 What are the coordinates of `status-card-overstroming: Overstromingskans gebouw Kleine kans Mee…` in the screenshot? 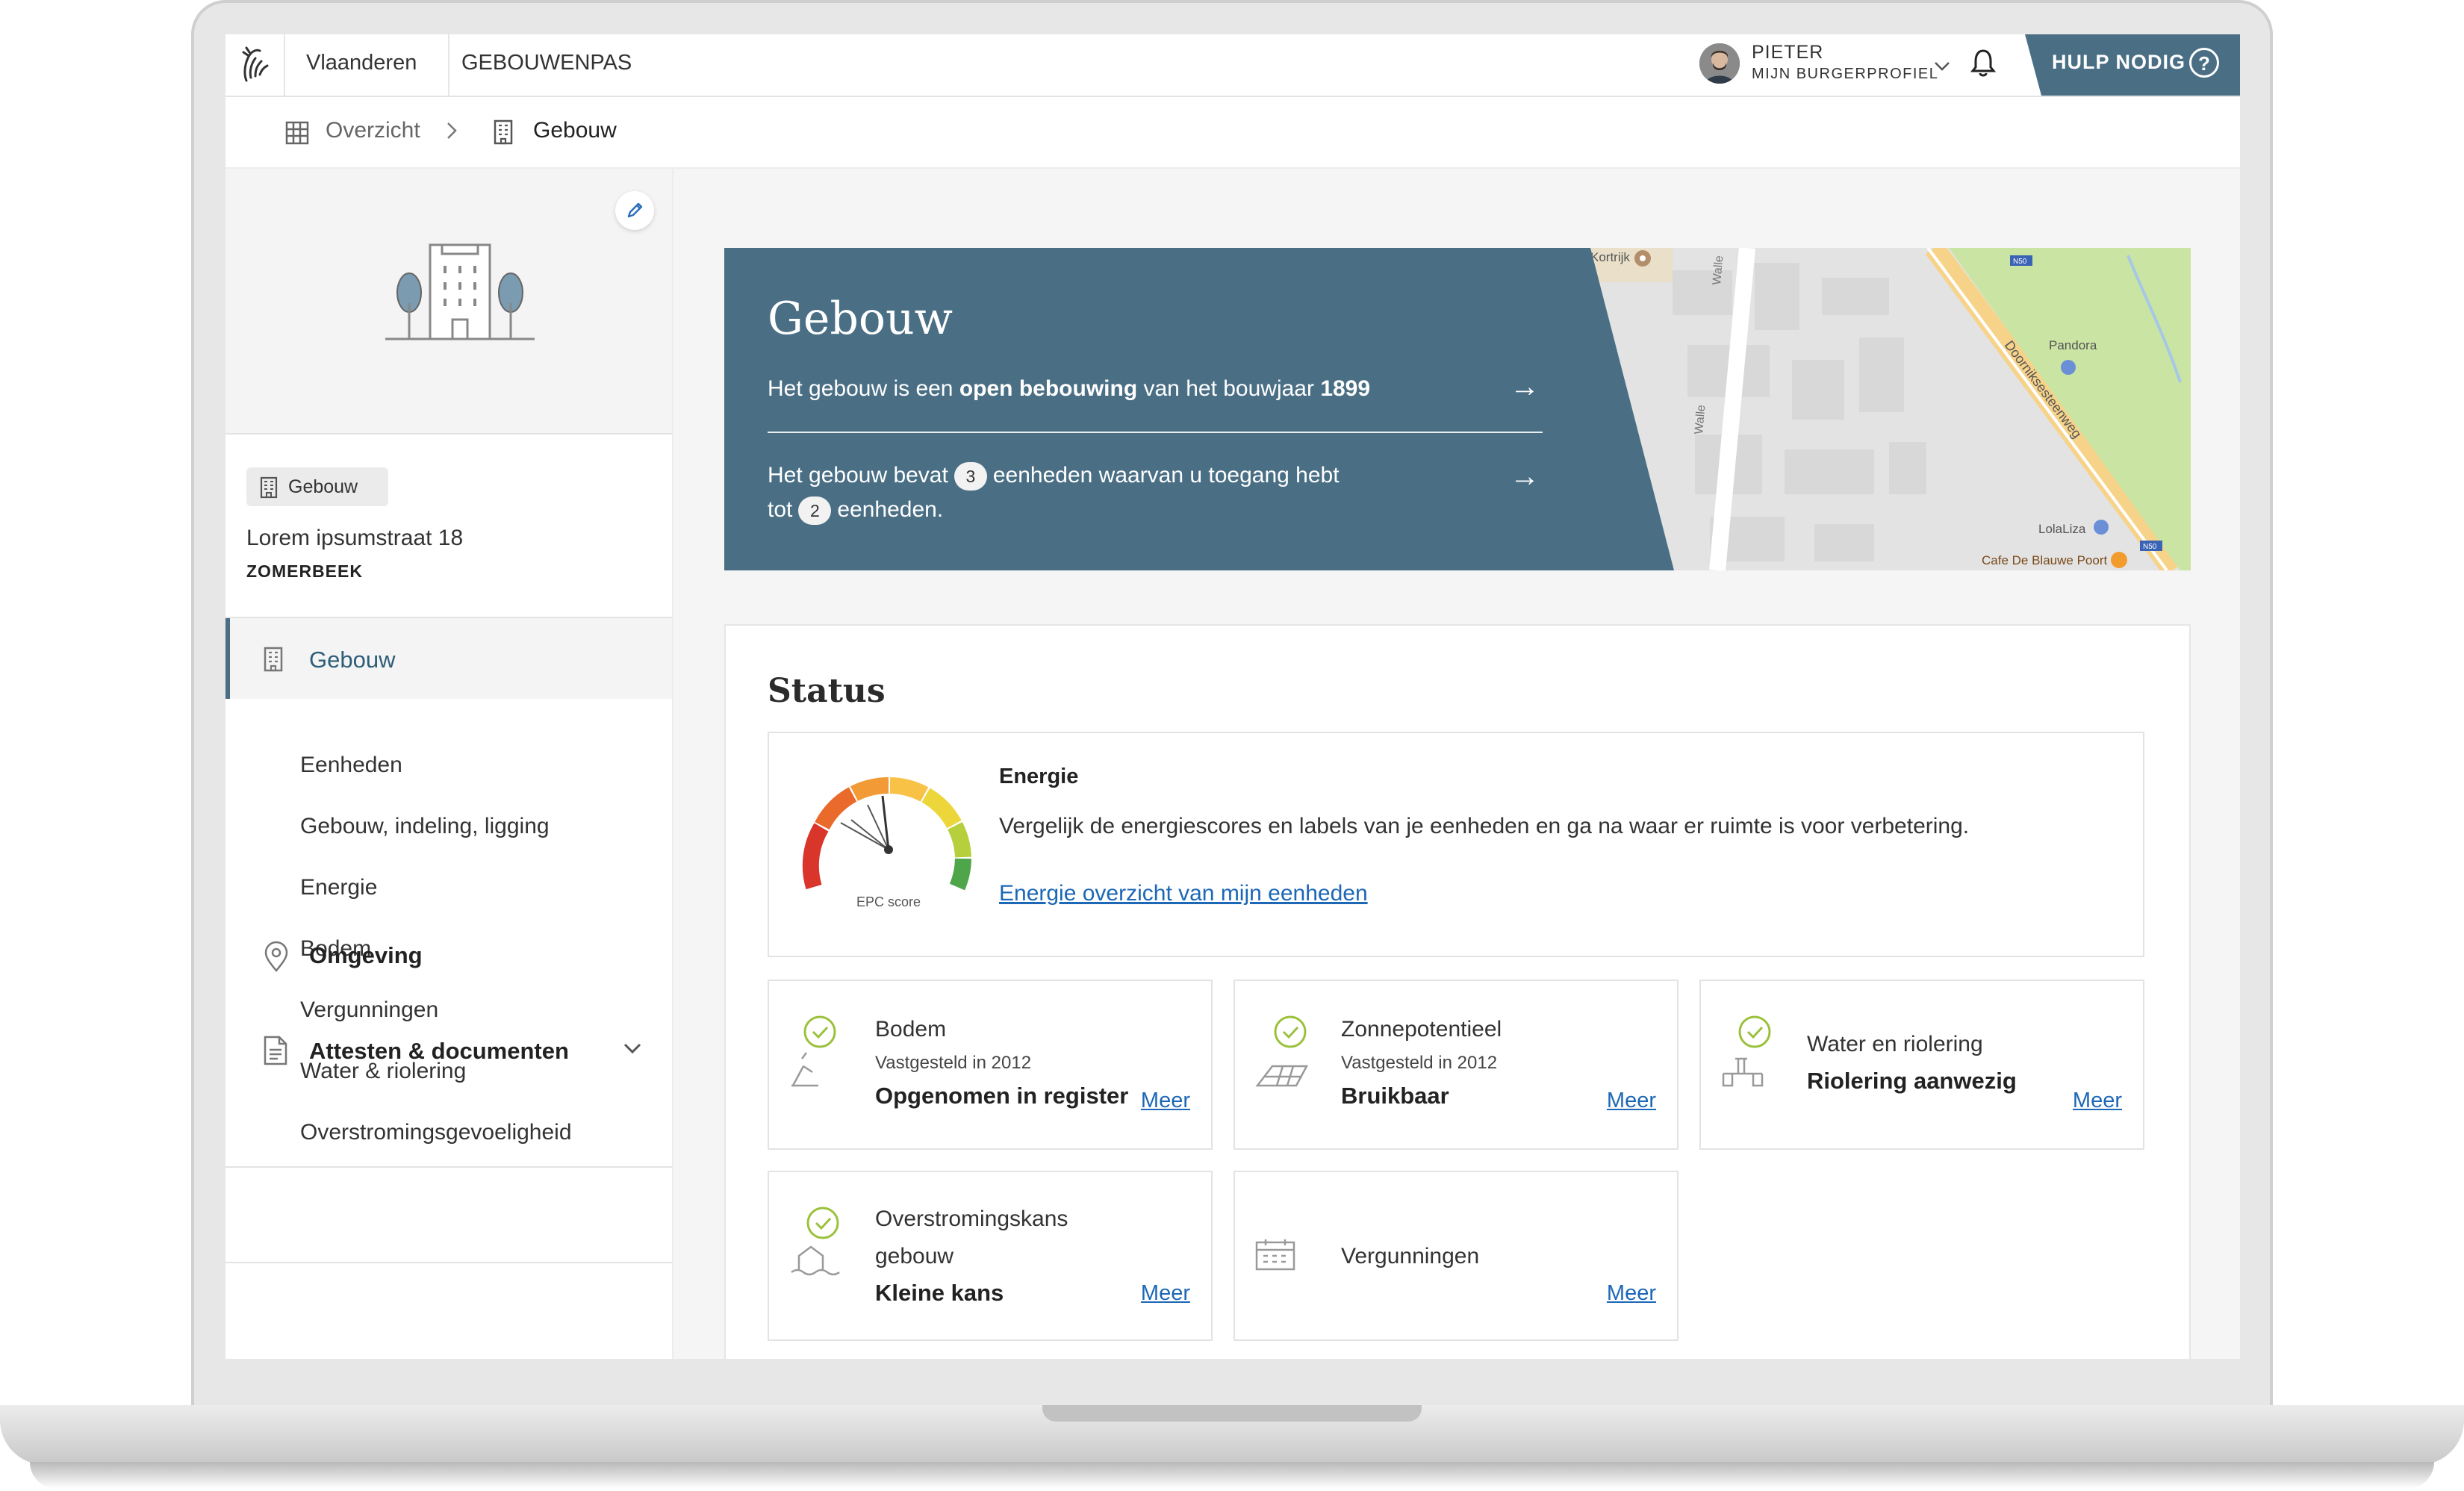 It's located at (990, 1256).